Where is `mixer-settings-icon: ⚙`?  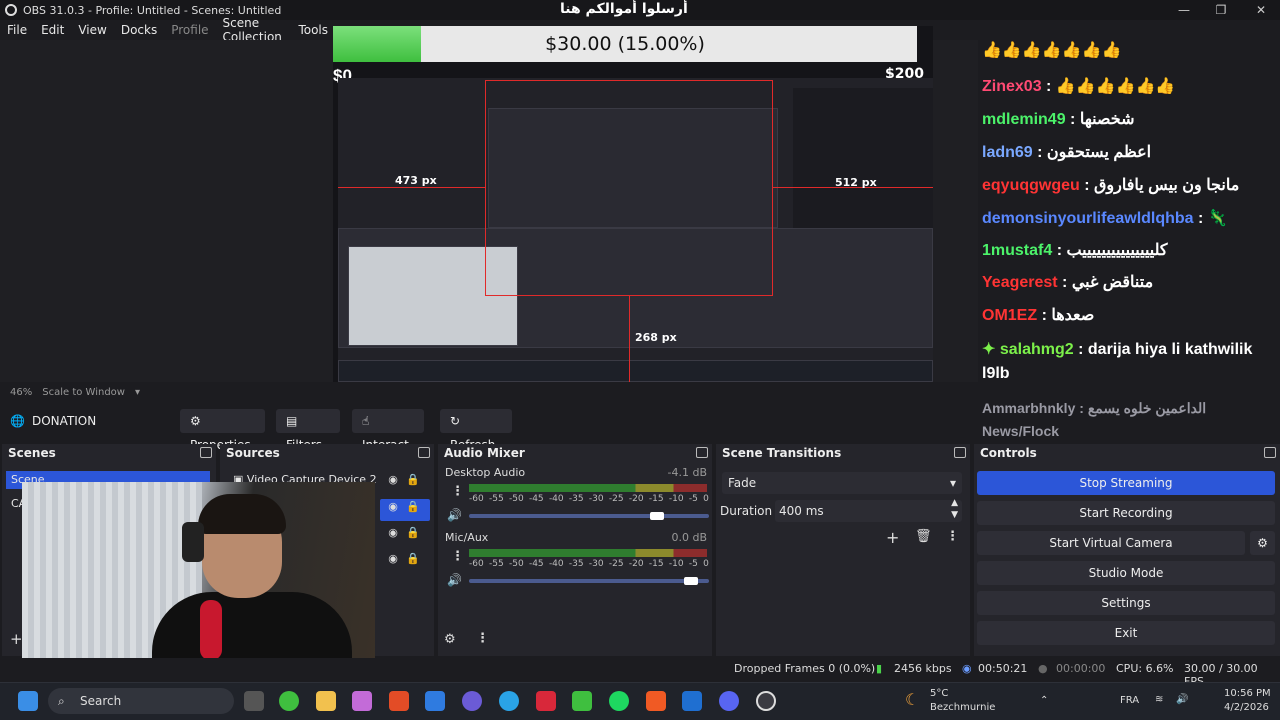 mixer-settings-icon: ⚙ is located at coordinates (450, 639).